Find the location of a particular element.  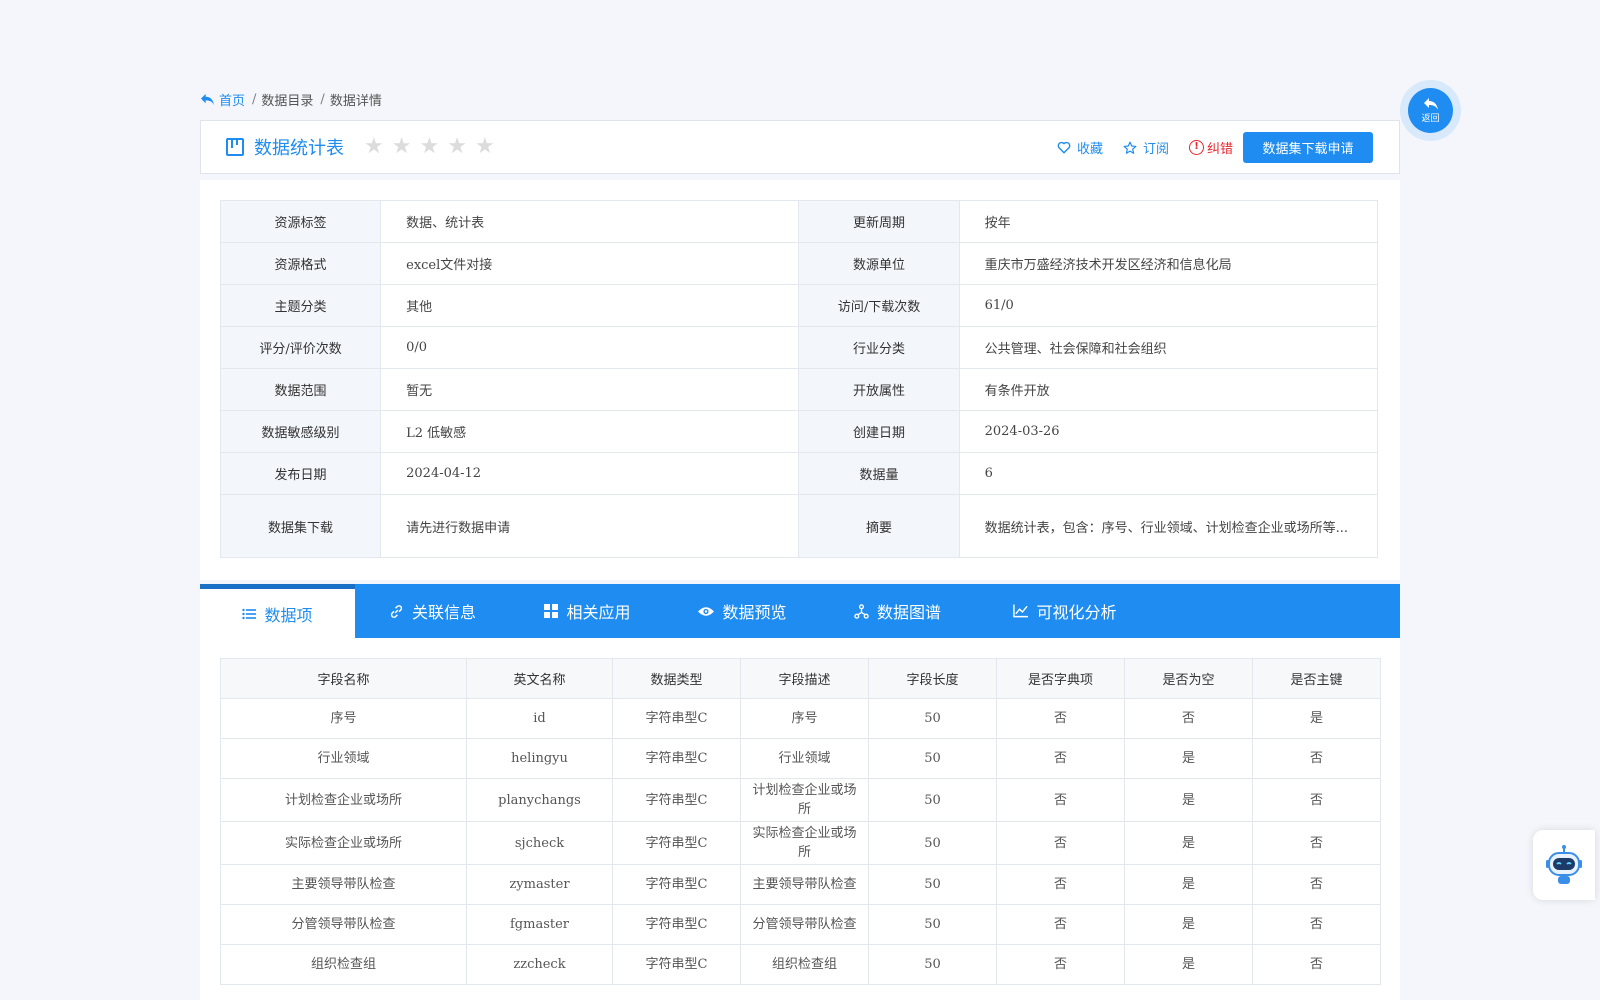

info-label: 数据敏感级别 is located at coordinates (300, 431).